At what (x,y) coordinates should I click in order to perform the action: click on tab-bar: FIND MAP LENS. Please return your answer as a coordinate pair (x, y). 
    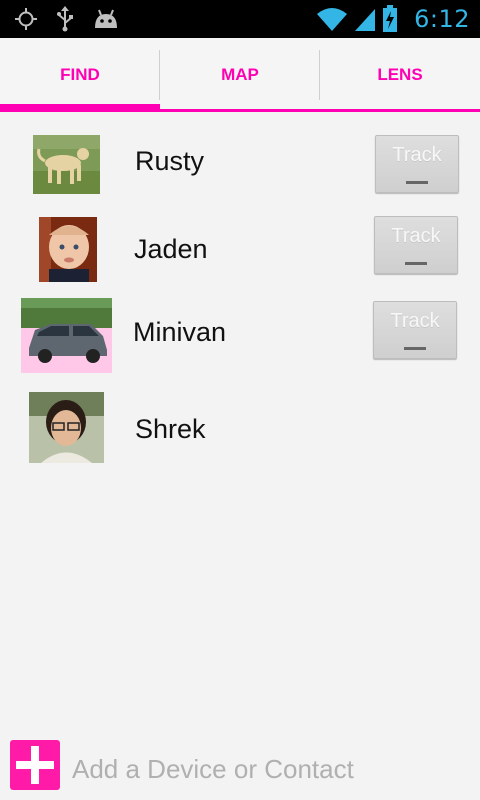
    Looking at the image, I should click on (240, 75).